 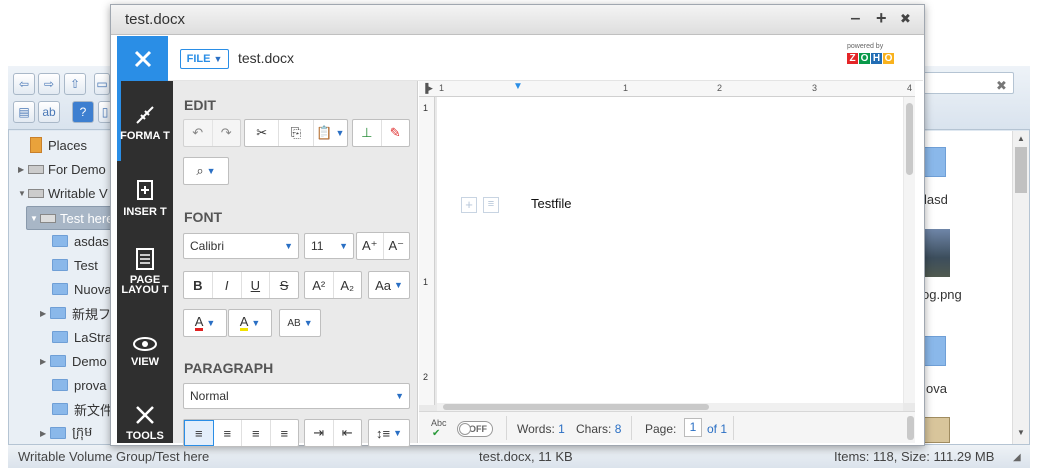 What do you see at coordinates (397, 246) in the screenshot?
I see `shrink-font-icon: A⁻` at bounding box center [397, 246].